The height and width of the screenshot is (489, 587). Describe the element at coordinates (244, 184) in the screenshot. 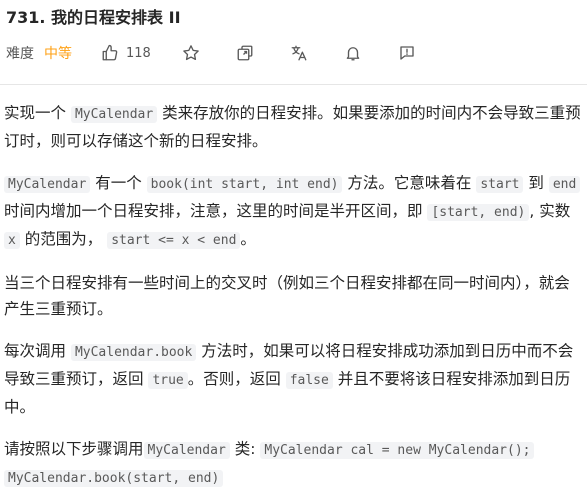

I see `inline-code: book(int start, int end)` at that location.